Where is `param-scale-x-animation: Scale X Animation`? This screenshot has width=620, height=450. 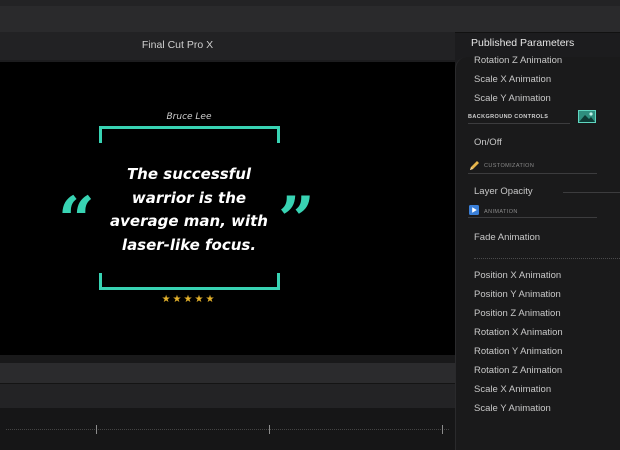 param-scale-x-animation: Scale X Animation is located at coordinates (512, 79).